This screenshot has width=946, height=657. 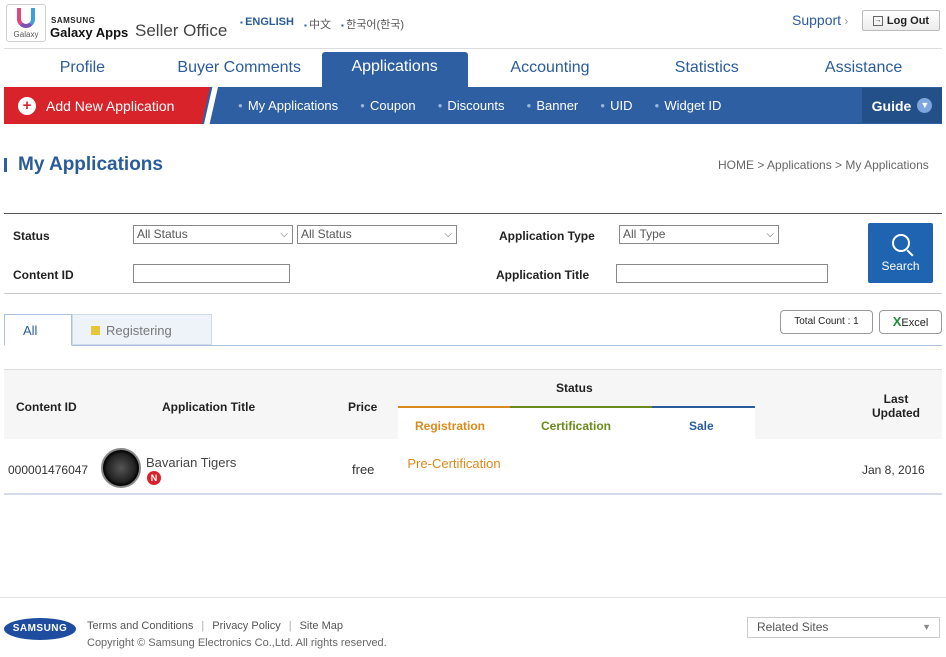 I want to click on brand-samsung: SAMSUNG, so click(x=73, y=20).